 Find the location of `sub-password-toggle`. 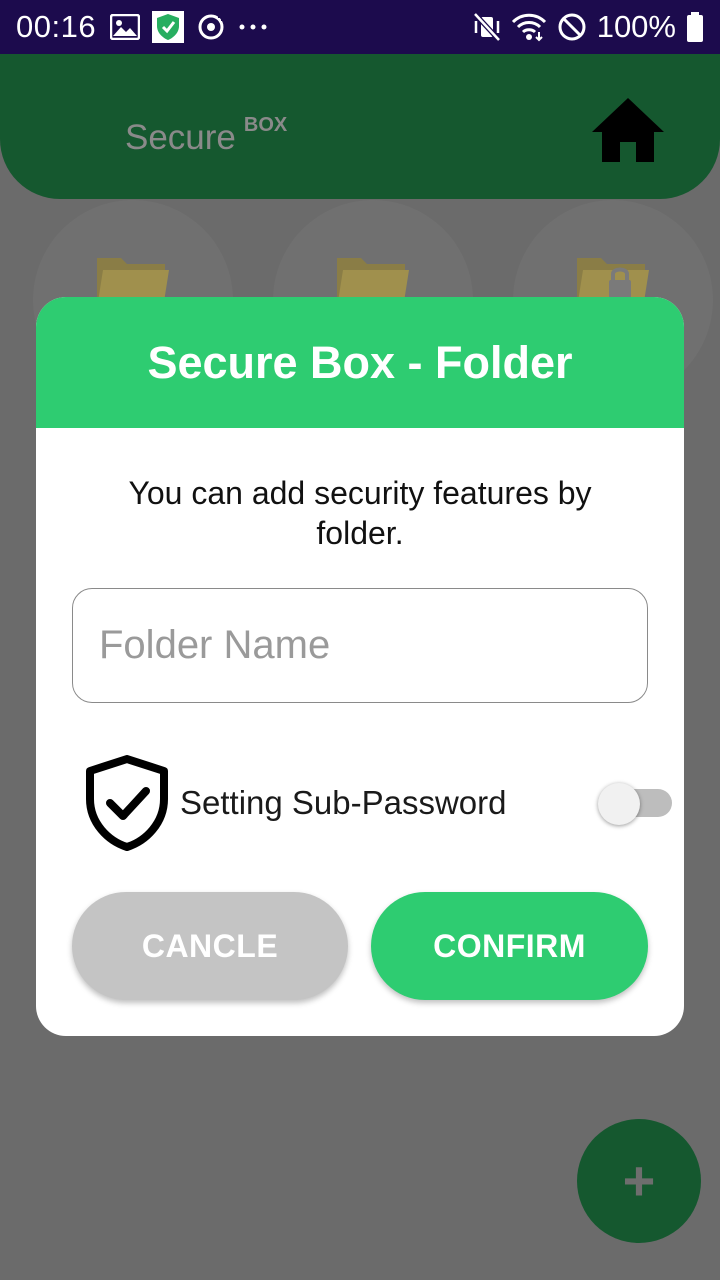

sub-password-toggle is located at coordinates (635, 804).